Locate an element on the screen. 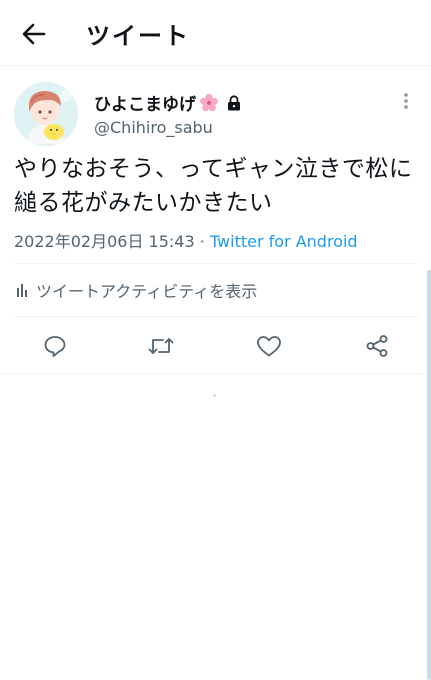 Image resolution: width=431 pixels, height=680 pixels. tweet-timestamp: 2022年02月06日 15:43 is located at coordinates (104, 241).